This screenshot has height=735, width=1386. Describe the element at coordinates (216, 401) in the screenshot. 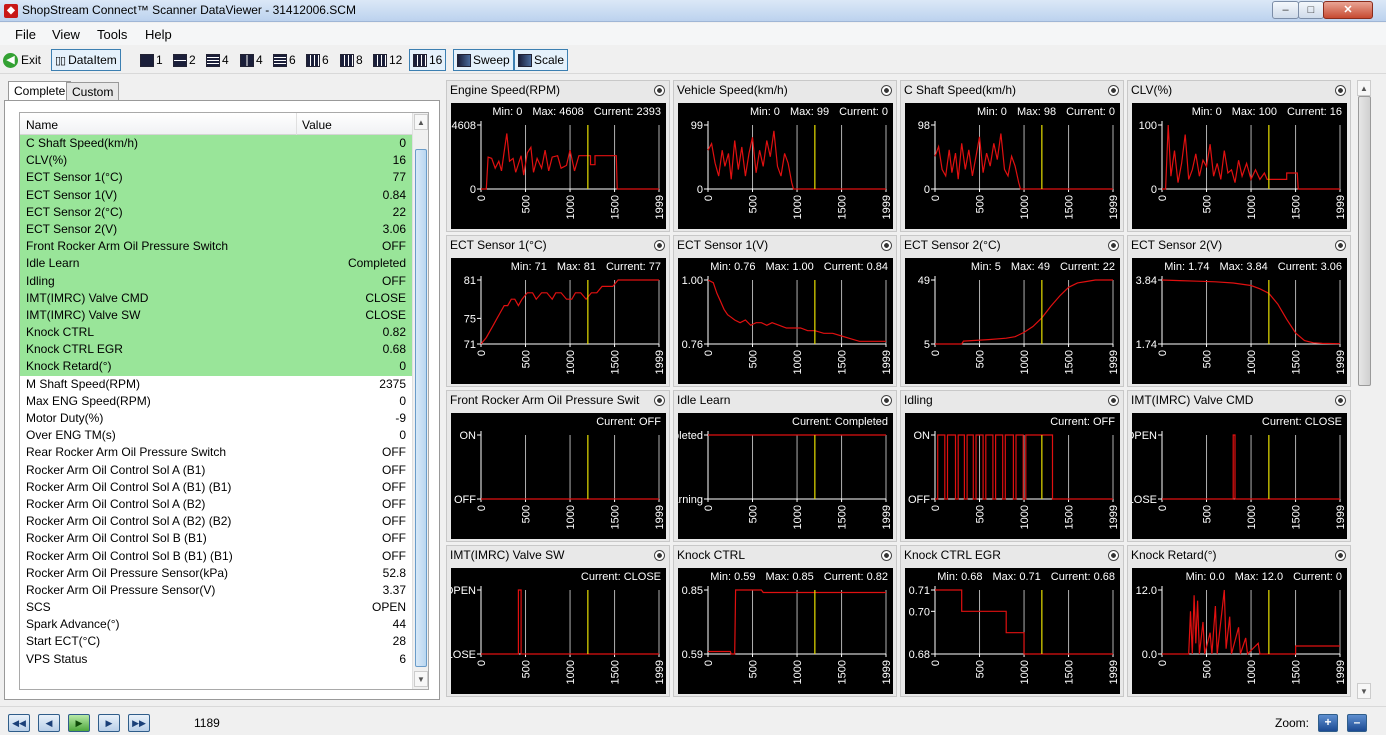

I see `list-row: Max ENG Speed(RPM) 0` at that location.